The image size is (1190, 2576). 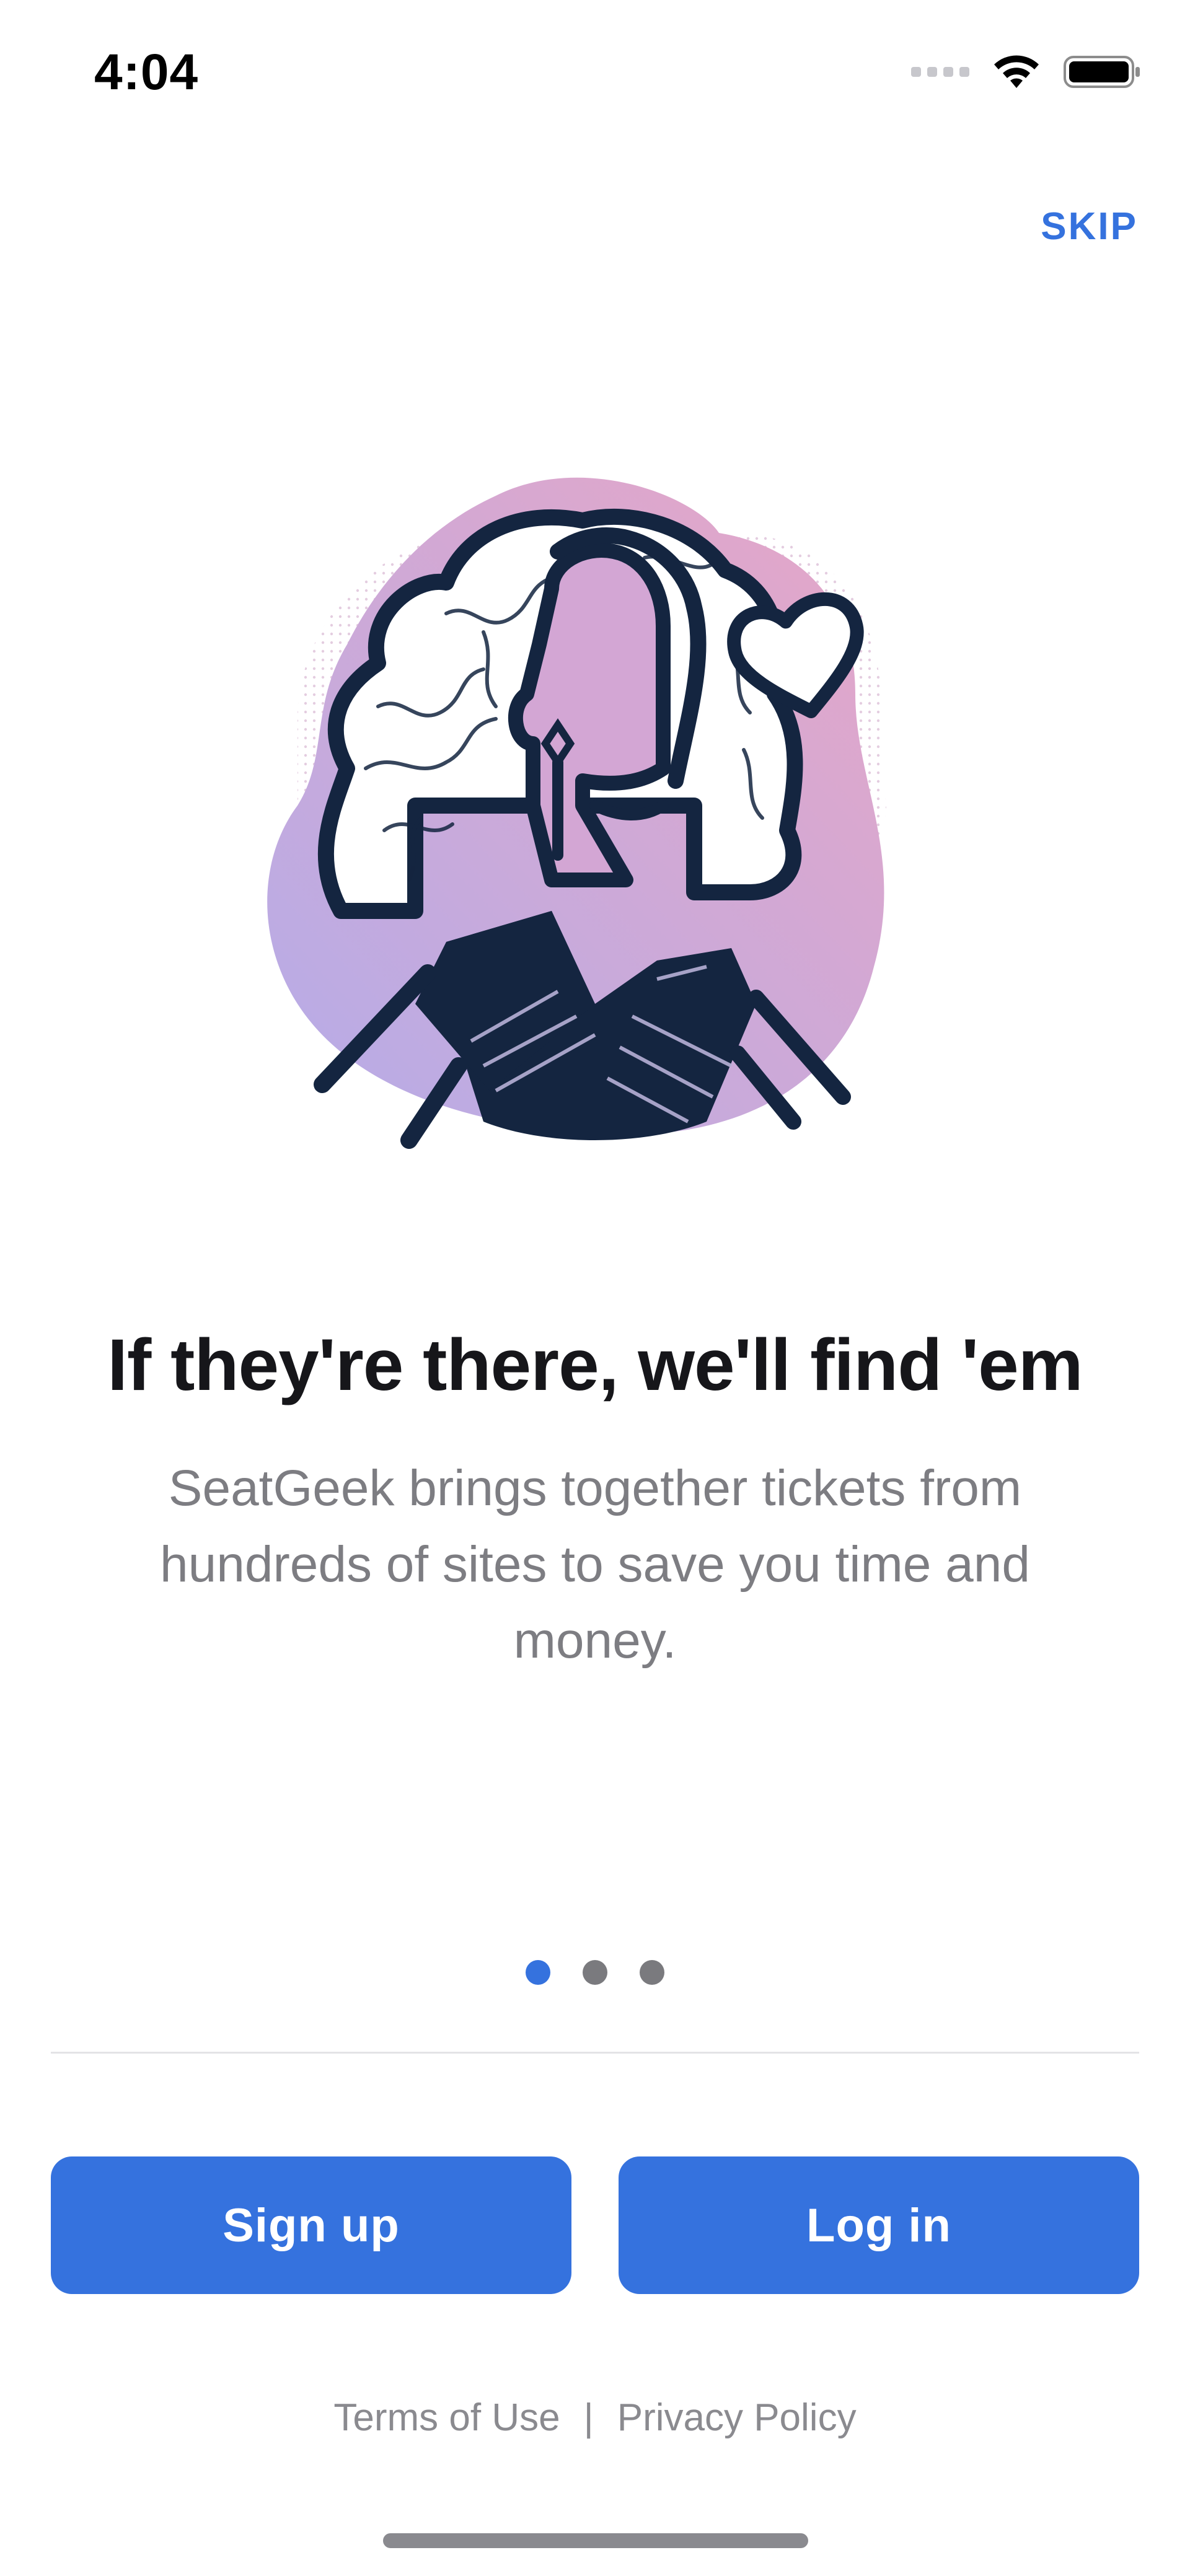 What do you see at coordinates (595, 2540) in the screenshot?
I see `home-indicator` at bounding box center [595, 2540].